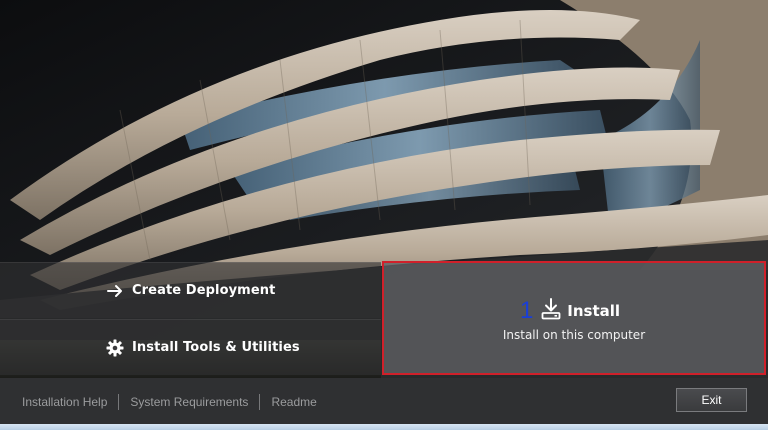 The height and width of the screenshot is (430, 768). What do you see at coordinates (526, 310) in the screenshot?
I see `step-number: 1` at bounding box center [526, 310].